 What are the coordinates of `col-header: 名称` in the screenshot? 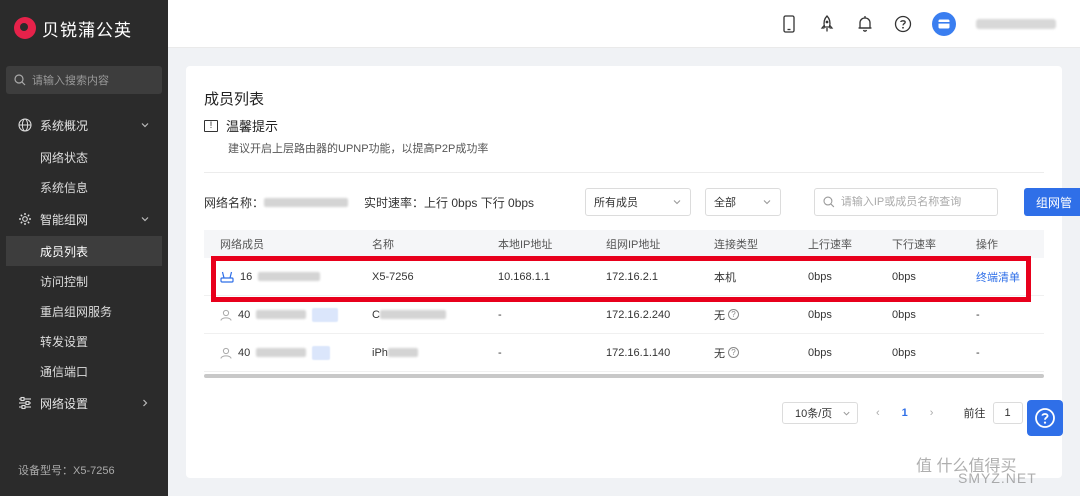 It's located at (435, 244).